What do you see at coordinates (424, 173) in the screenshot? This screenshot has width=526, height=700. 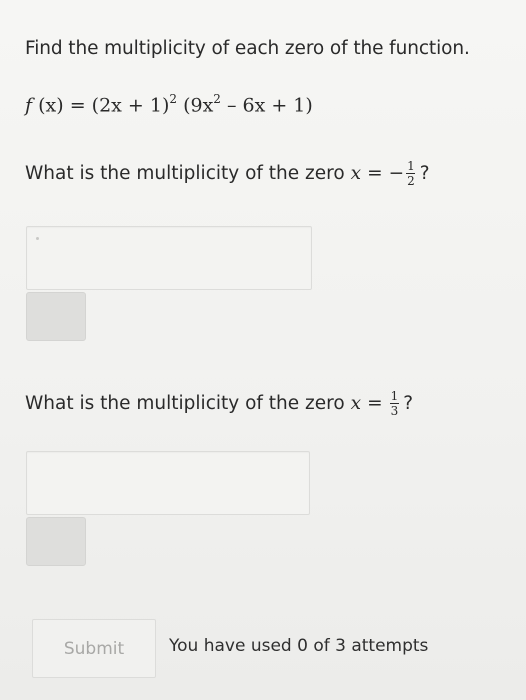 I see `question-one-mark: ?` at bounding box center [424, 173].